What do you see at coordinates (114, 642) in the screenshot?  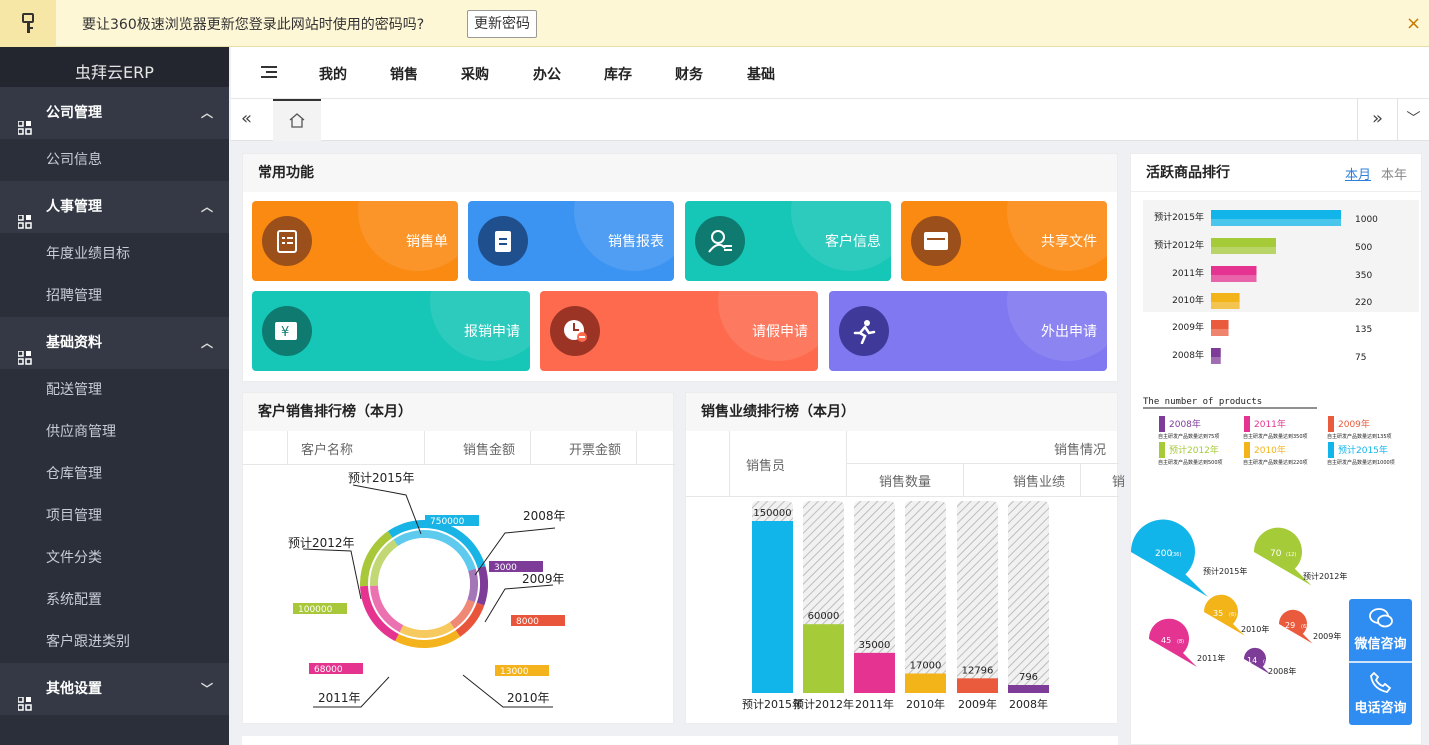 I see `sidebar-item-followup-category: 客户跟进类别` at bounding box center [114, 642].